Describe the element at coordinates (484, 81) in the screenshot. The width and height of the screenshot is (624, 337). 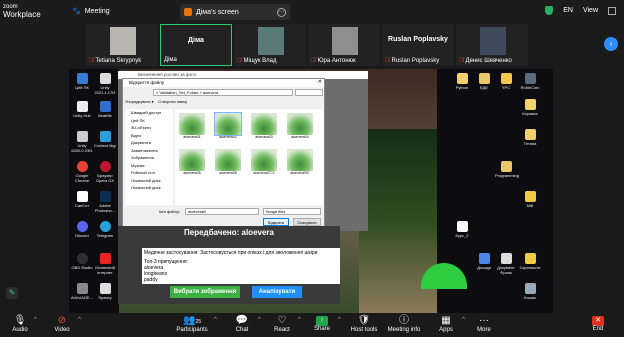
I see `desktop-icon: ЕДЕ` at that location.